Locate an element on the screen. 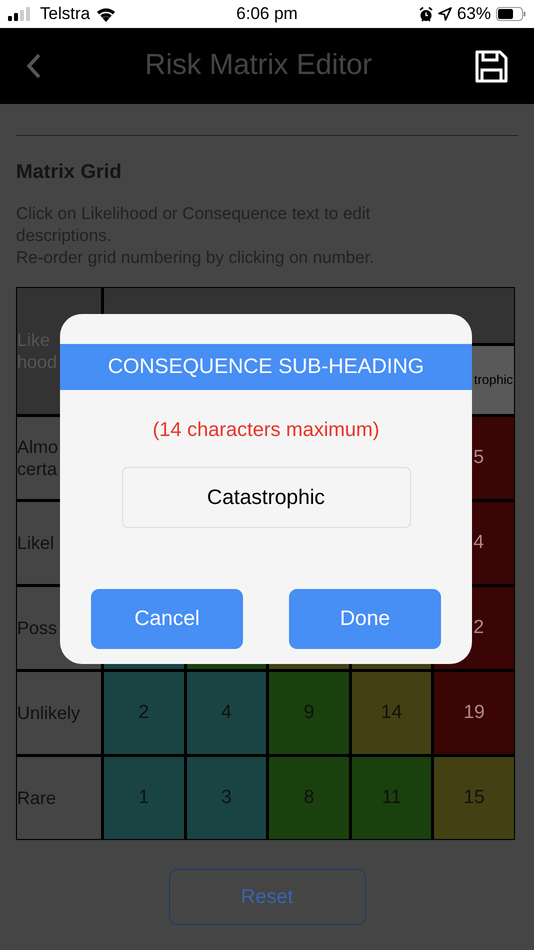  back-icon is located at coordinates (34, 66).